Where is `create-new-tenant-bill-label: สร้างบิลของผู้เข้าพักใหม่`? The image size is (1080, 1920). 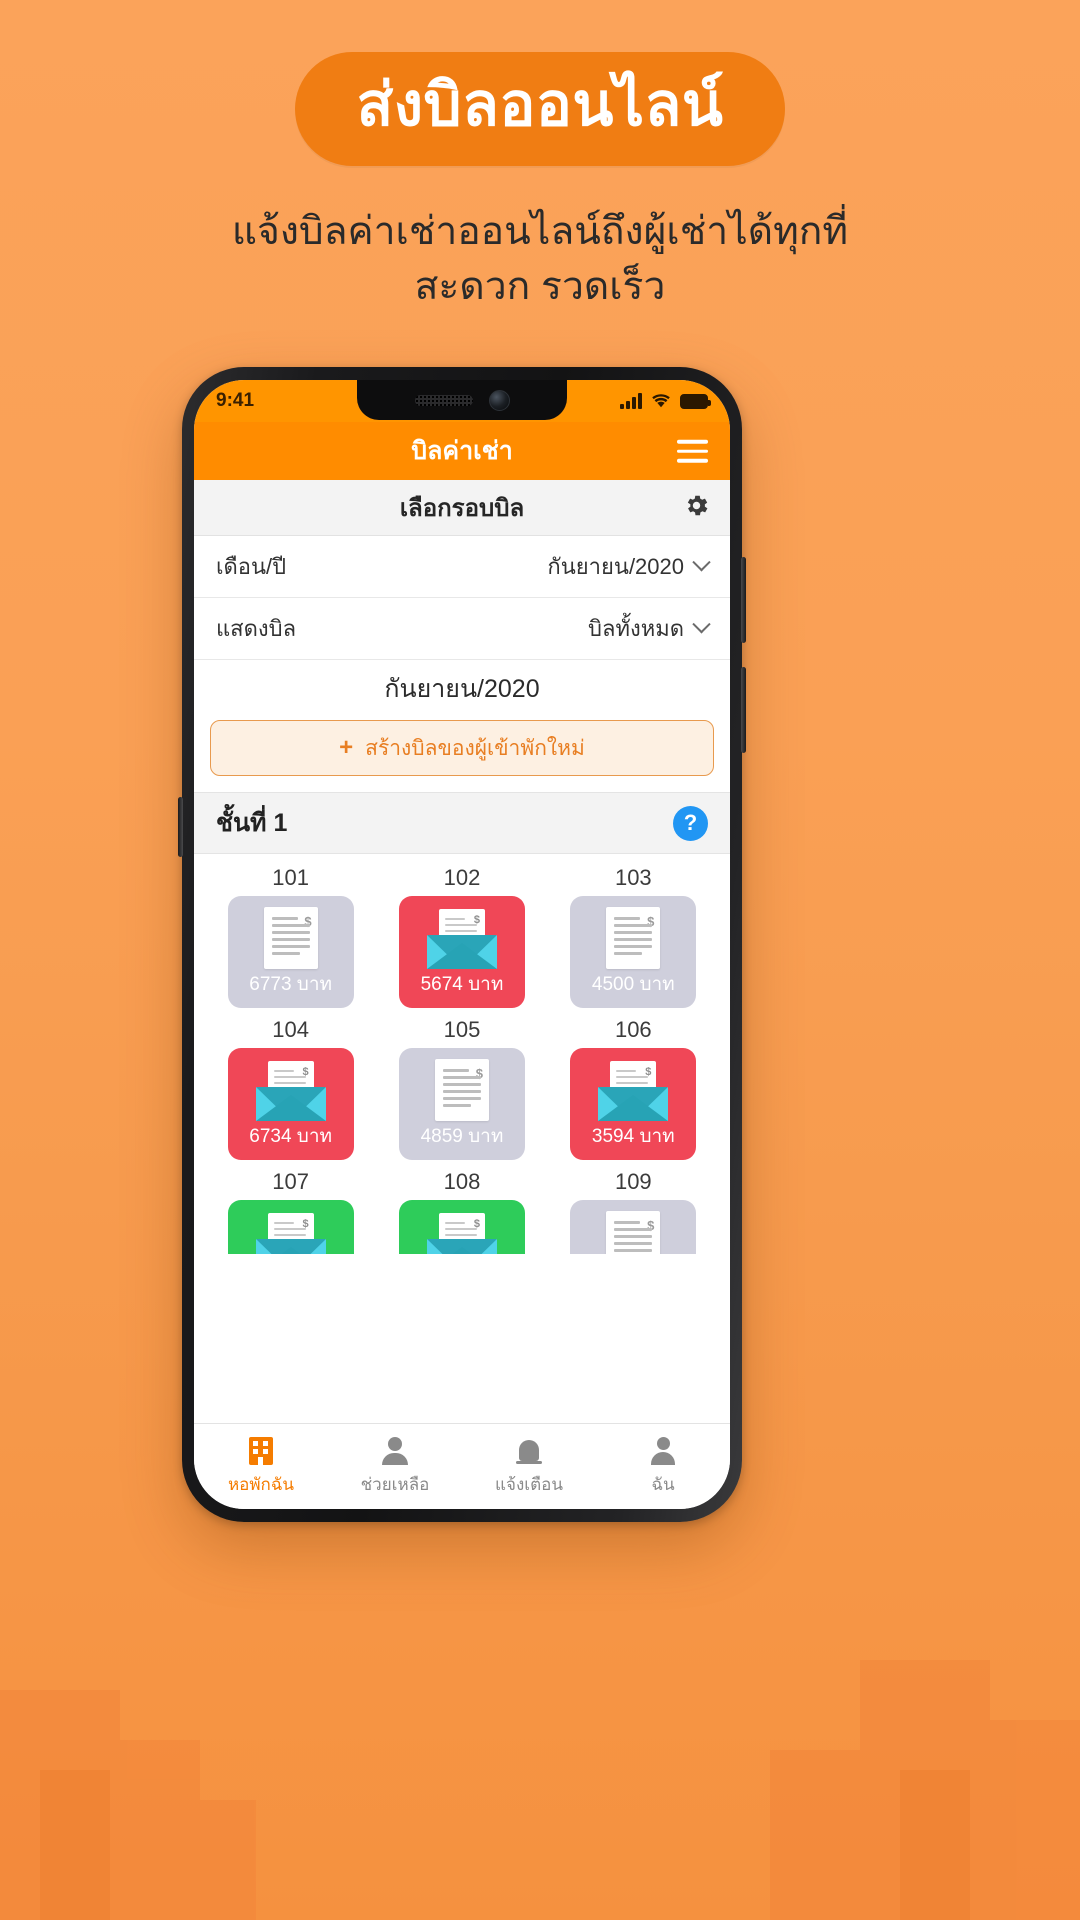
create-new-tenant-bill-label: สร้างบิลของผู้เข้าพักใหม่ is located at coordinates (475, 748).